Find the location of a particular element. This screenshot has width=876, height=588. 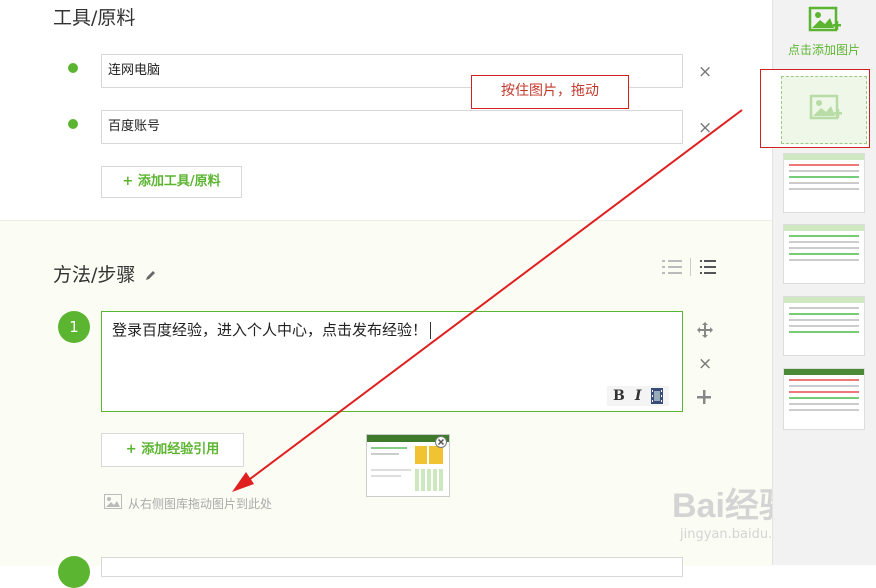

add-step-icon is located at coordinates (704, 398).